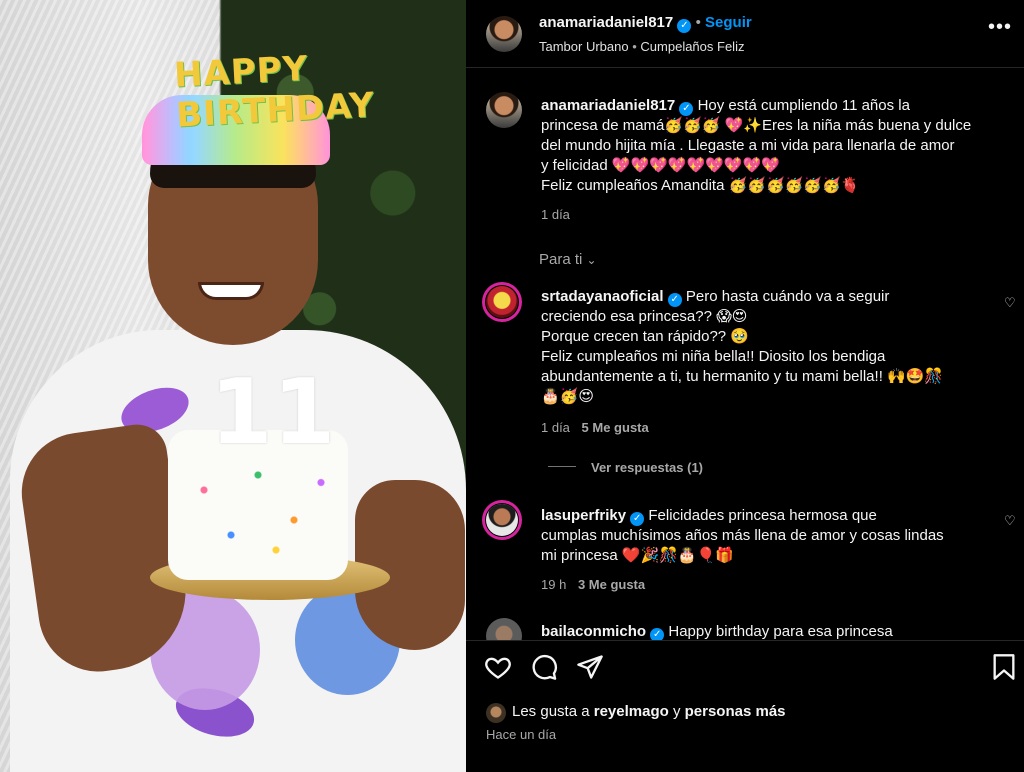  I want to click on sort-dropdown: Para ti ⌄, so click(568, 259).